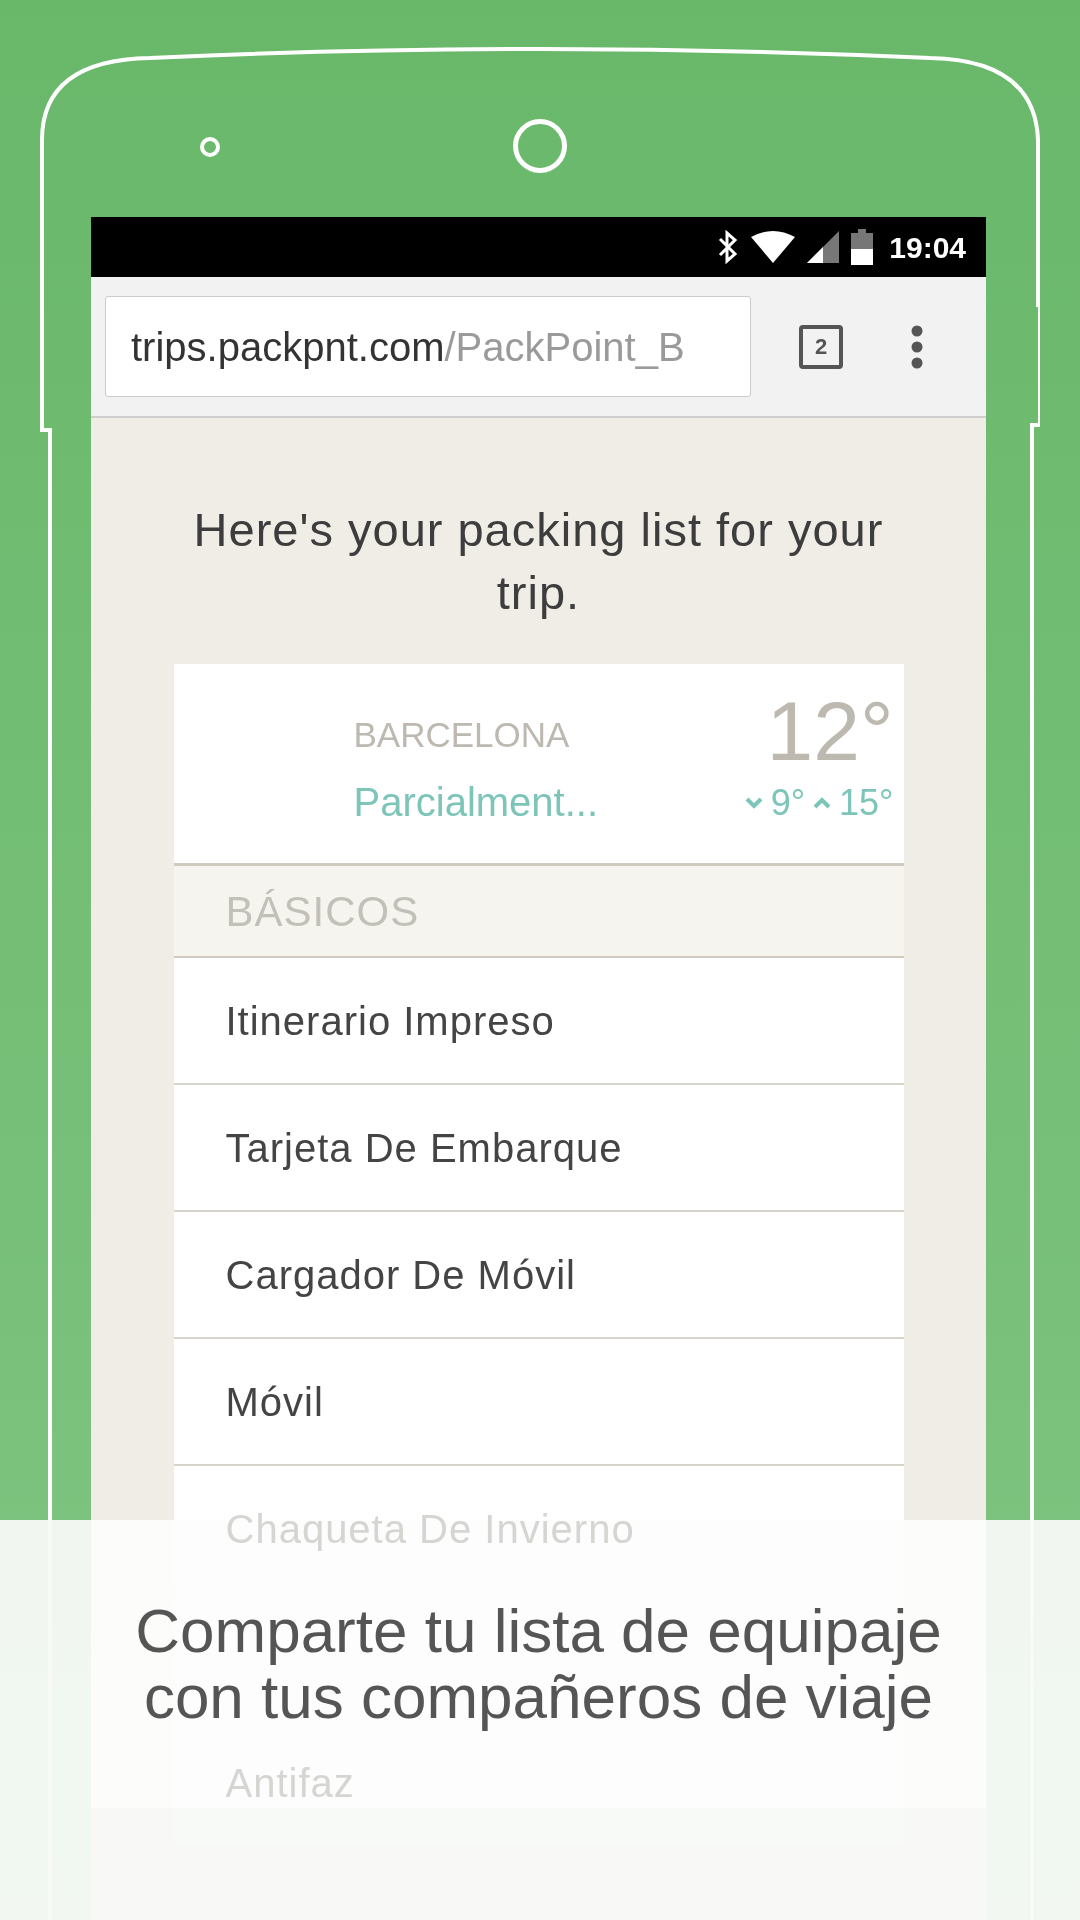  I want to click on up-chevron-icon, so click(822, 803).